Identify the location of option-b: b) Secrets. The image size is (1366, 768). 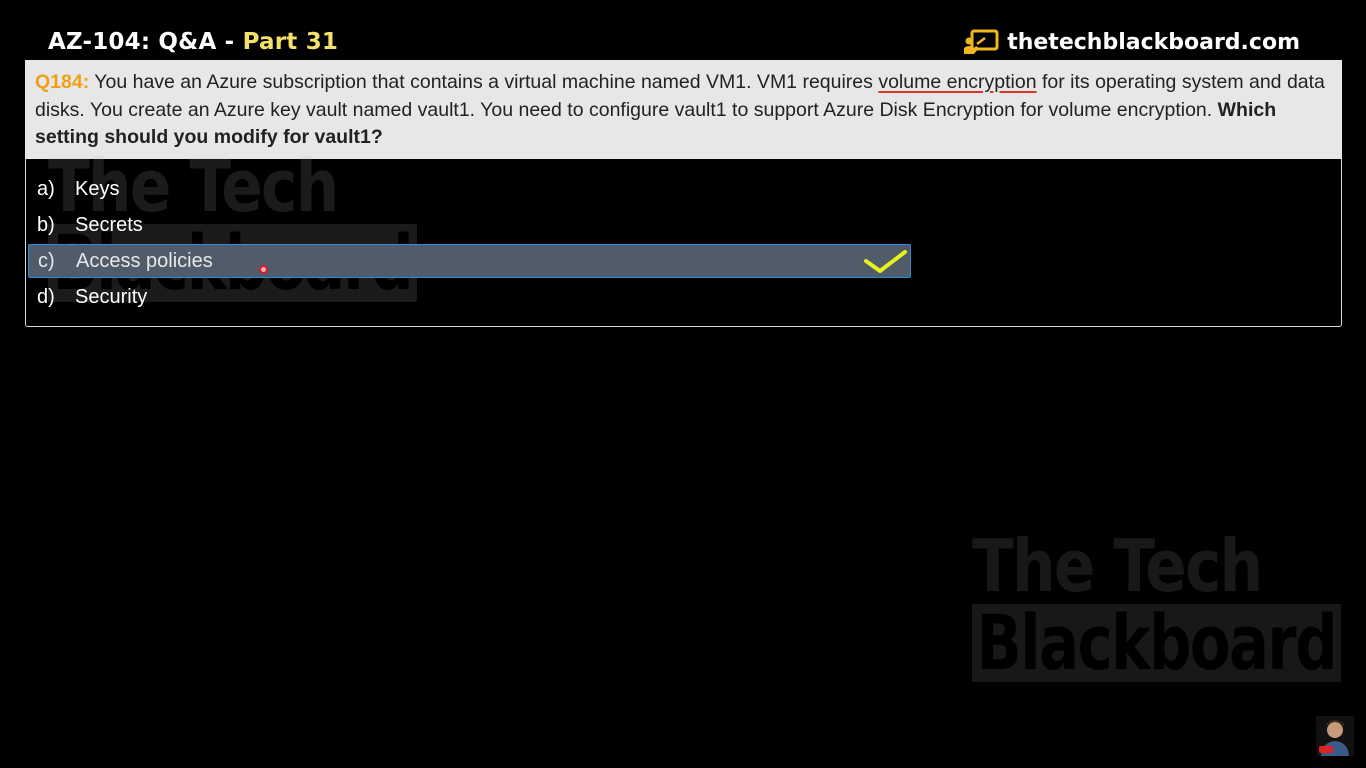
(85, 225).